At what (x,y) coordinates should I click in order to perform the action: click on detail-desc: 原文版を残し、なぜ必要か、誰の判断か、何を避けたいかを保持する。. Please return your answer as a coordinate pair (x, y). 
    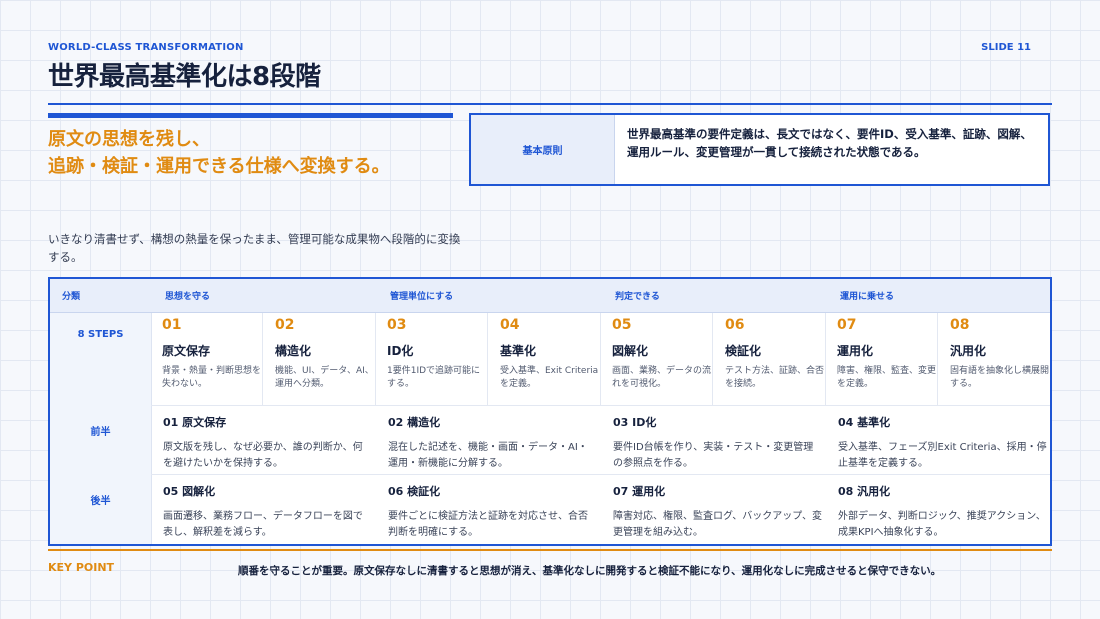
    Looking at the image, I should click on (263, 455).